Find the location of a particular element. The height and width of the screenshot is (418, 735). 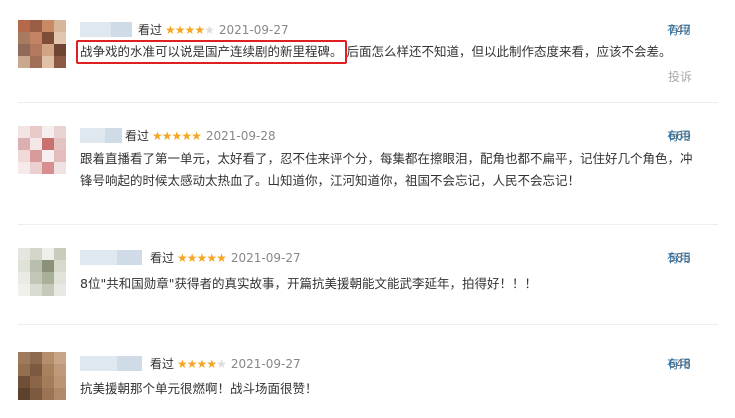

comment-text: 抗美援朝那个单元很燃啊！战斗场面很赞！ is located at coordinates (199, 388).